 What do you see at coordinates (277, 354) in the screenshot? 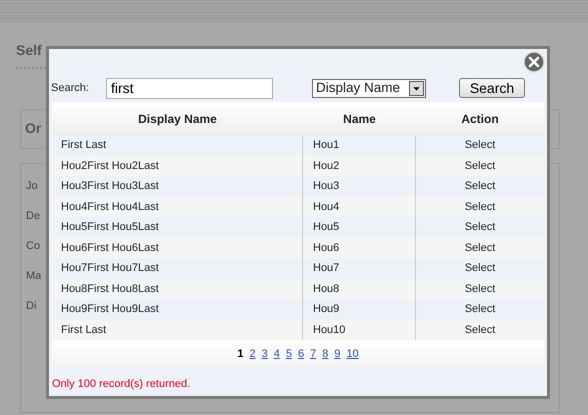
I see `page-link: 4` at bounding box center [277, 354].